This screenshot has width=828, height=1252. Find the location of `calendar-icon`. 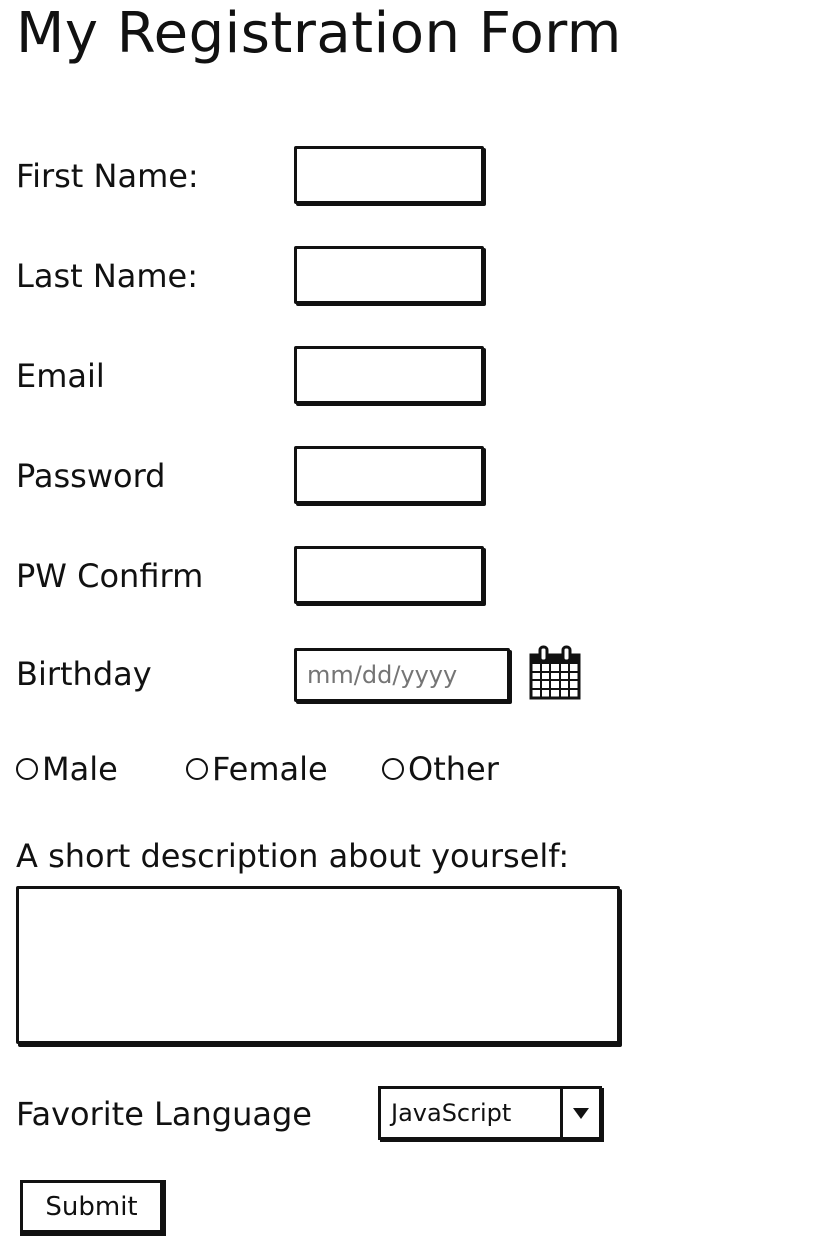

calendar-icon is located at coordinates (555, 673).